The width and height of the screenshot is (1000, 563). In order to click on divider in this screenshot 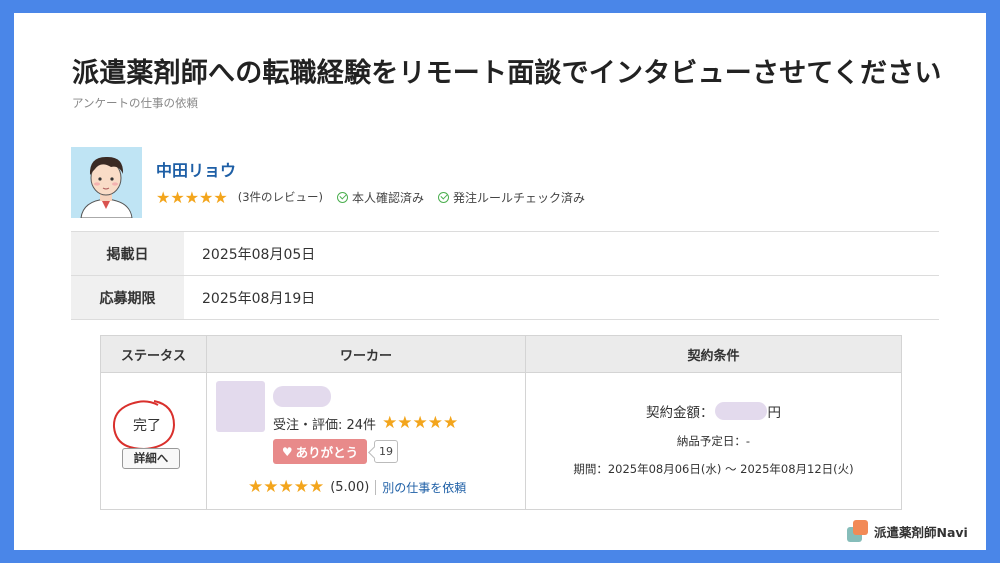, I will do `click(376, 487)`.